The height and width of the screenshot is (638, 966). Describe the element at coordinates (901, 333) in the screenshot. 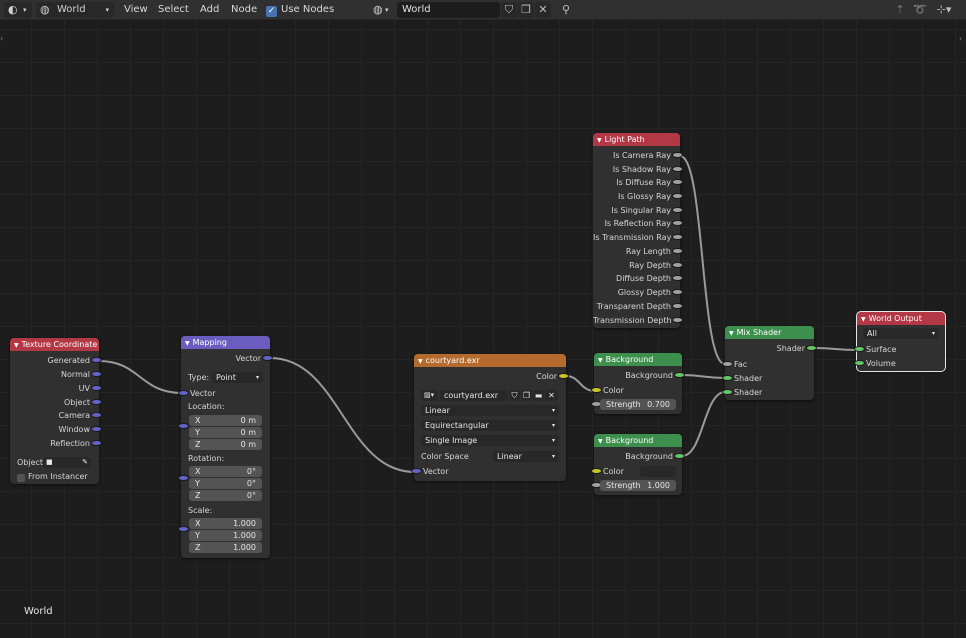

I see `target-dropdown: All ▾` at that location.